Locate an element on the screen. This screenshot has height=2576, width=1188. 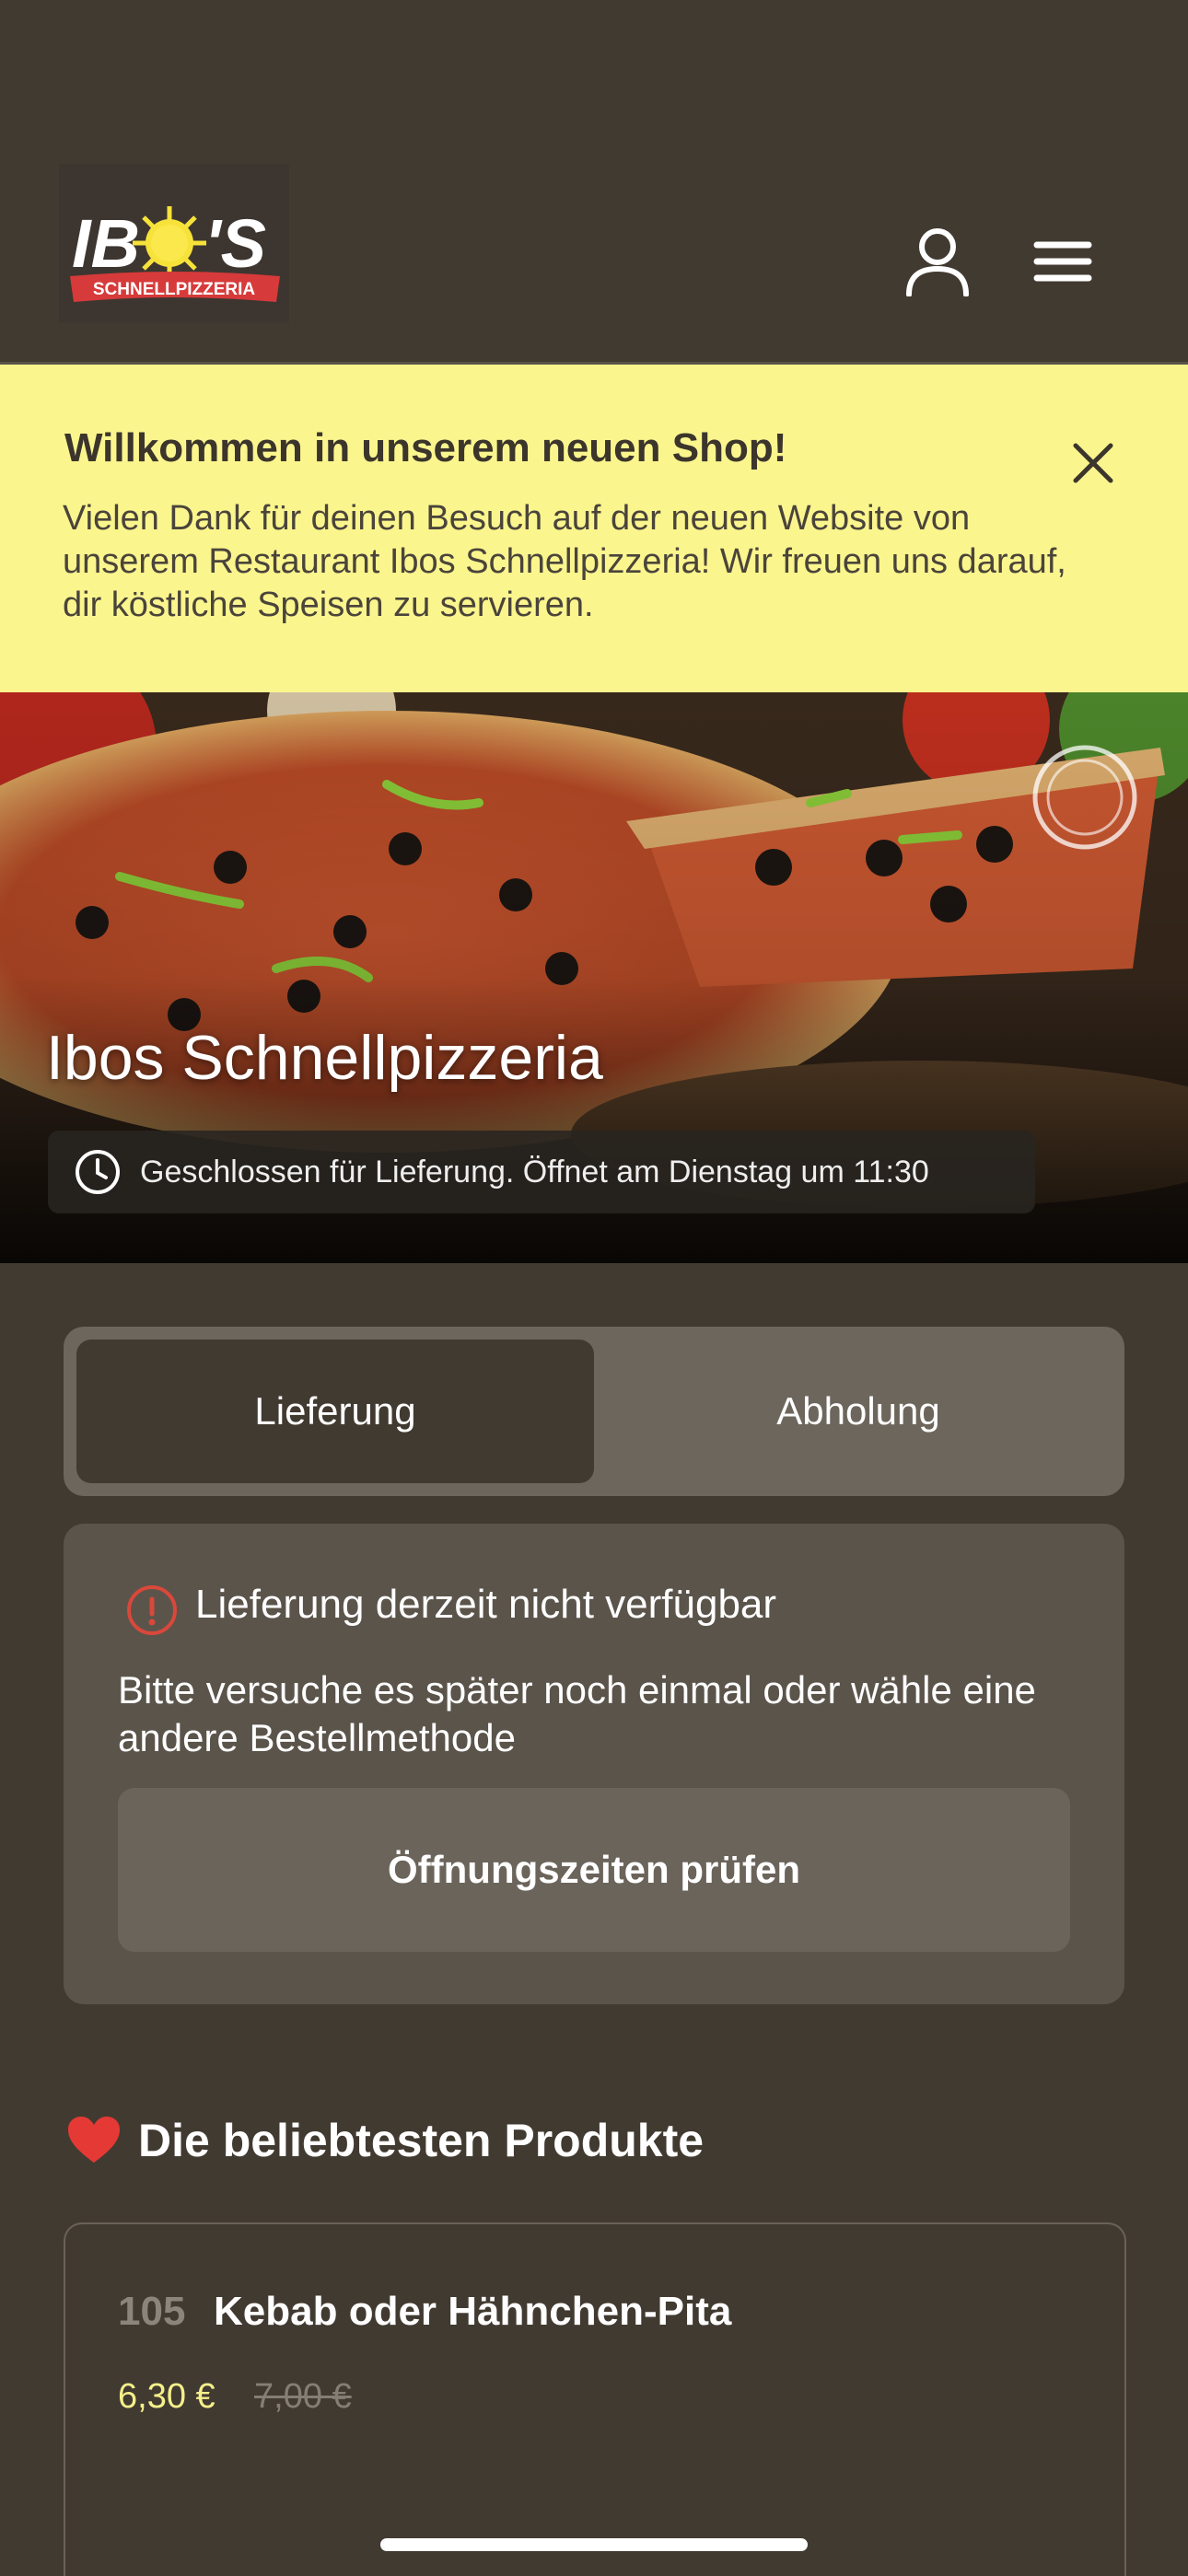
halal-badge-icon is located at coordinates (1084, 797).